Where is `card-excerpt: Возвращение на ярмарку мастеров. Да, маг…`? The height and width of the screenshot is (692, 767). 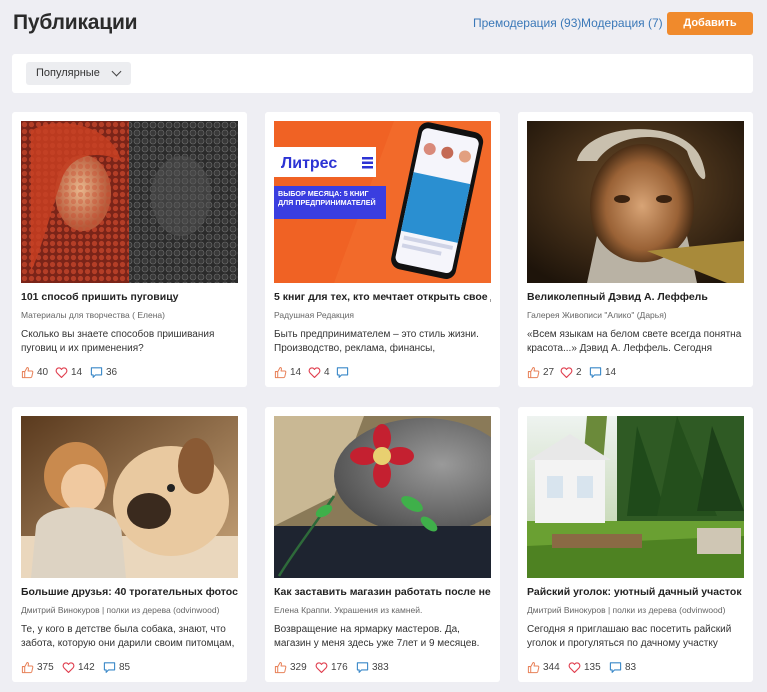
card-excerpt: Возвращение на ярмарку мастеров. Да, маг… is located at coordinates (377, 636).